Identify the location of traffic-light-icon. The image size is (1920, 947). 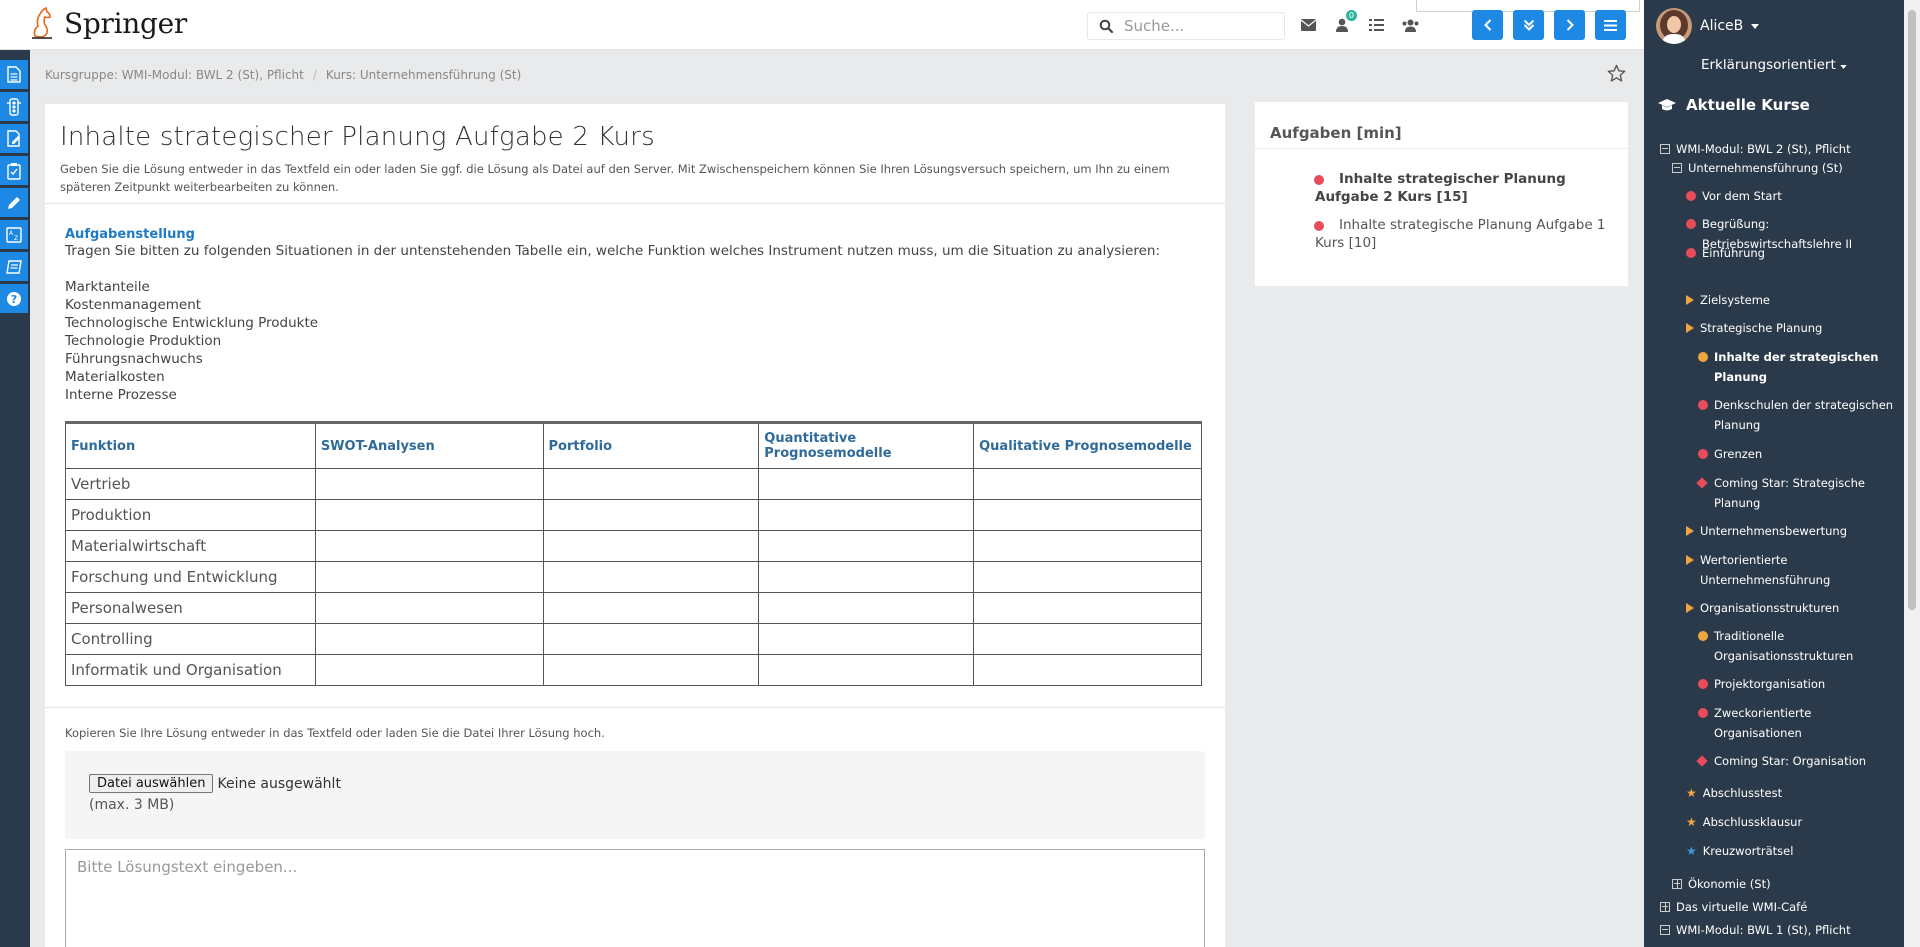
(14, 106).